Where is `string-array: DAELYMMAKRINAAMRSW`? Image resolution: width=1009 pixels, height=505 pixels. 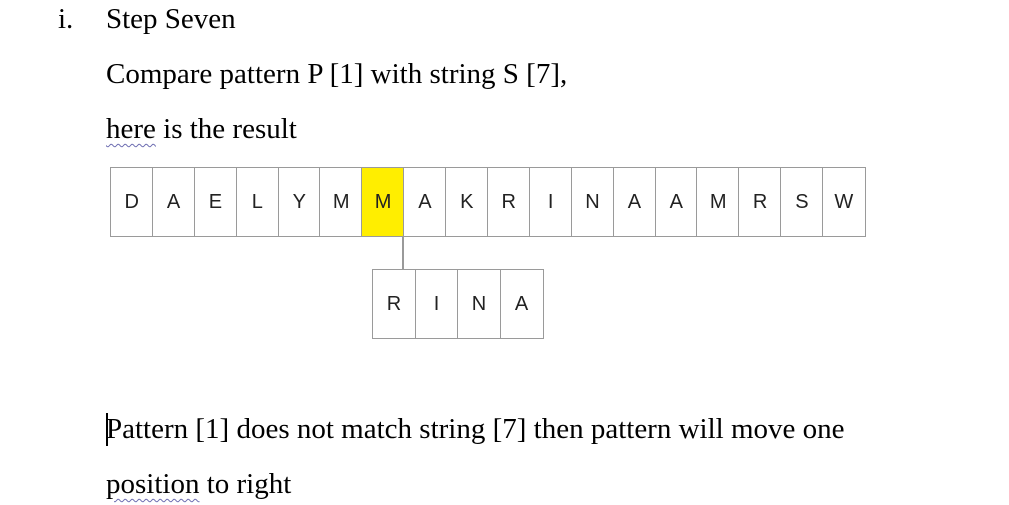
string-array: DAELYMMAKRINAAMRSW is located at coordinates (488, 202).